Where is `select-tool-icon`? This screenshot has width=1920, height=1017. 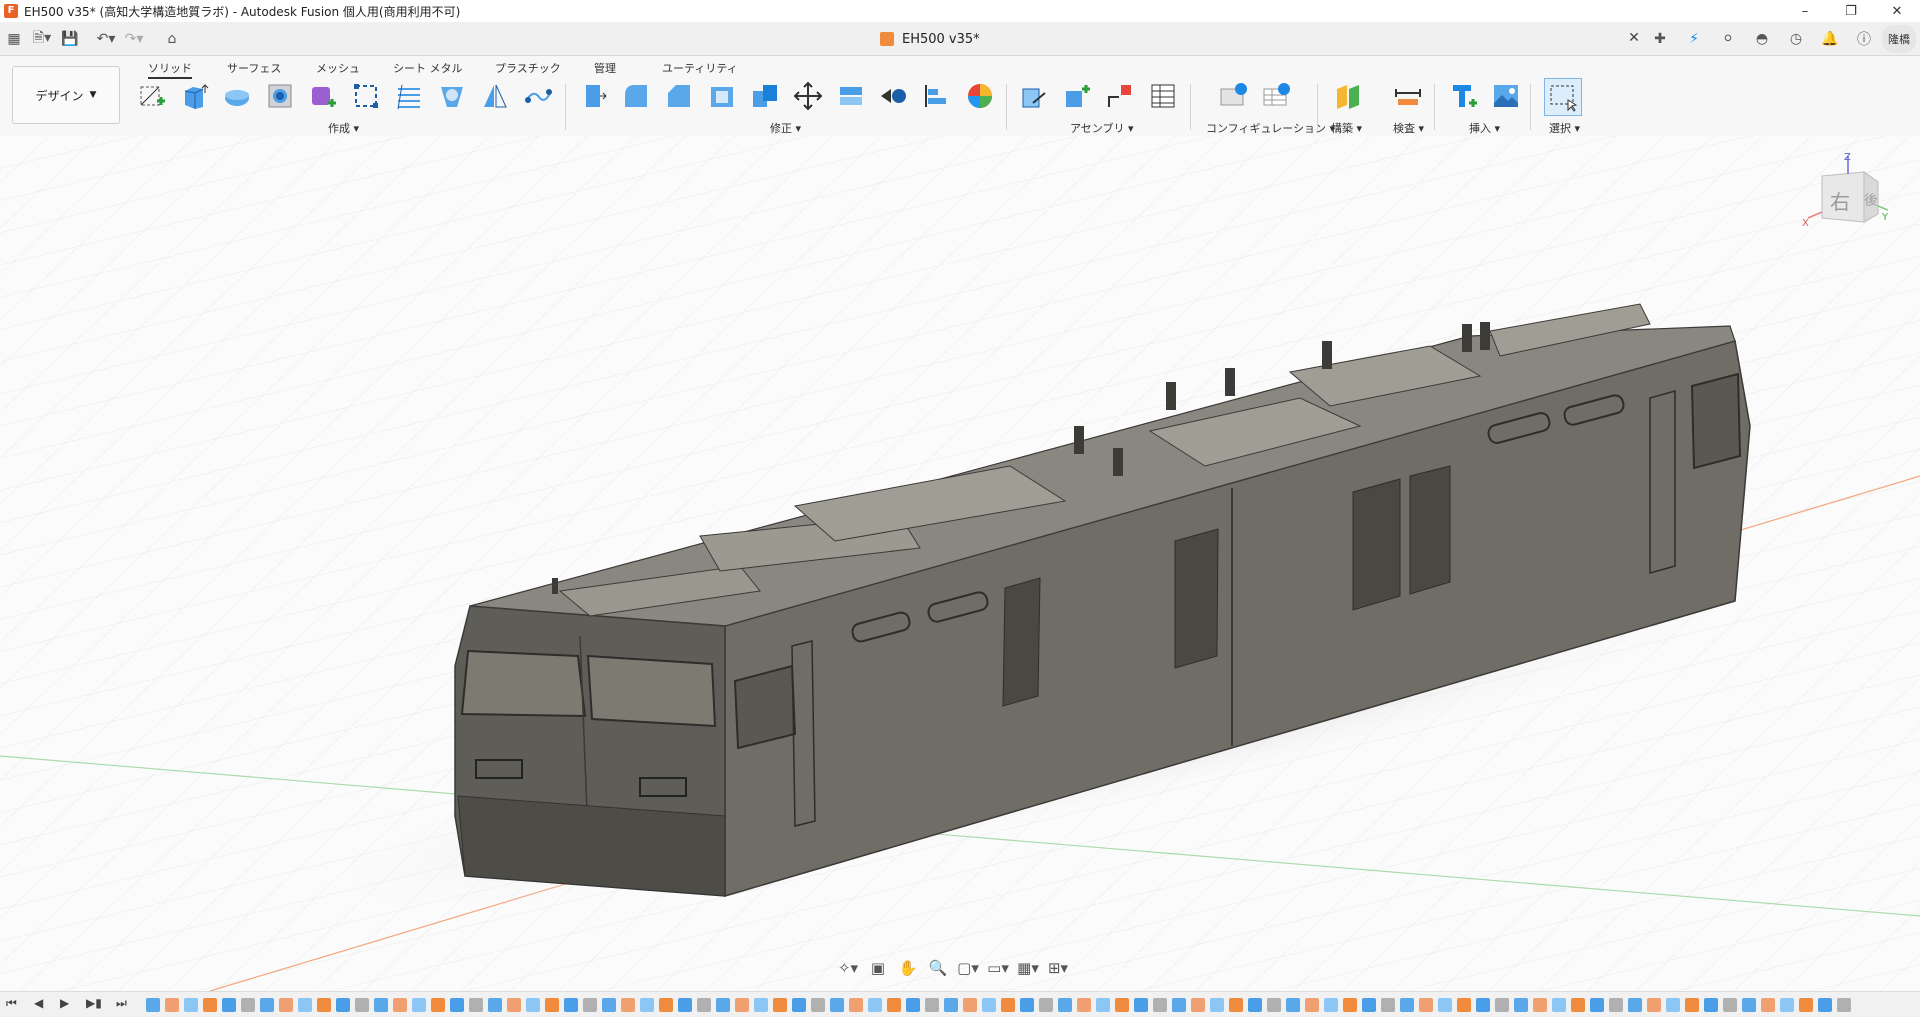
select-tool-icon is located at coordinates (1563, 97).